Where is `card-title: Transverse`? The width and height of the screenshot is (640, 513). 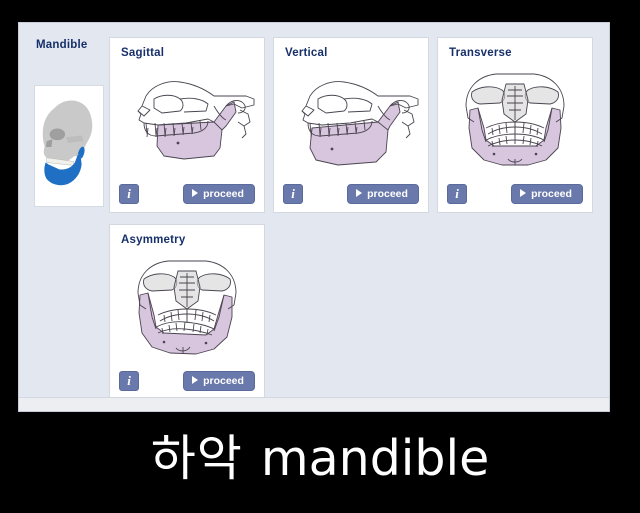 card-title: Transverse is located at coordinates (480, 53).